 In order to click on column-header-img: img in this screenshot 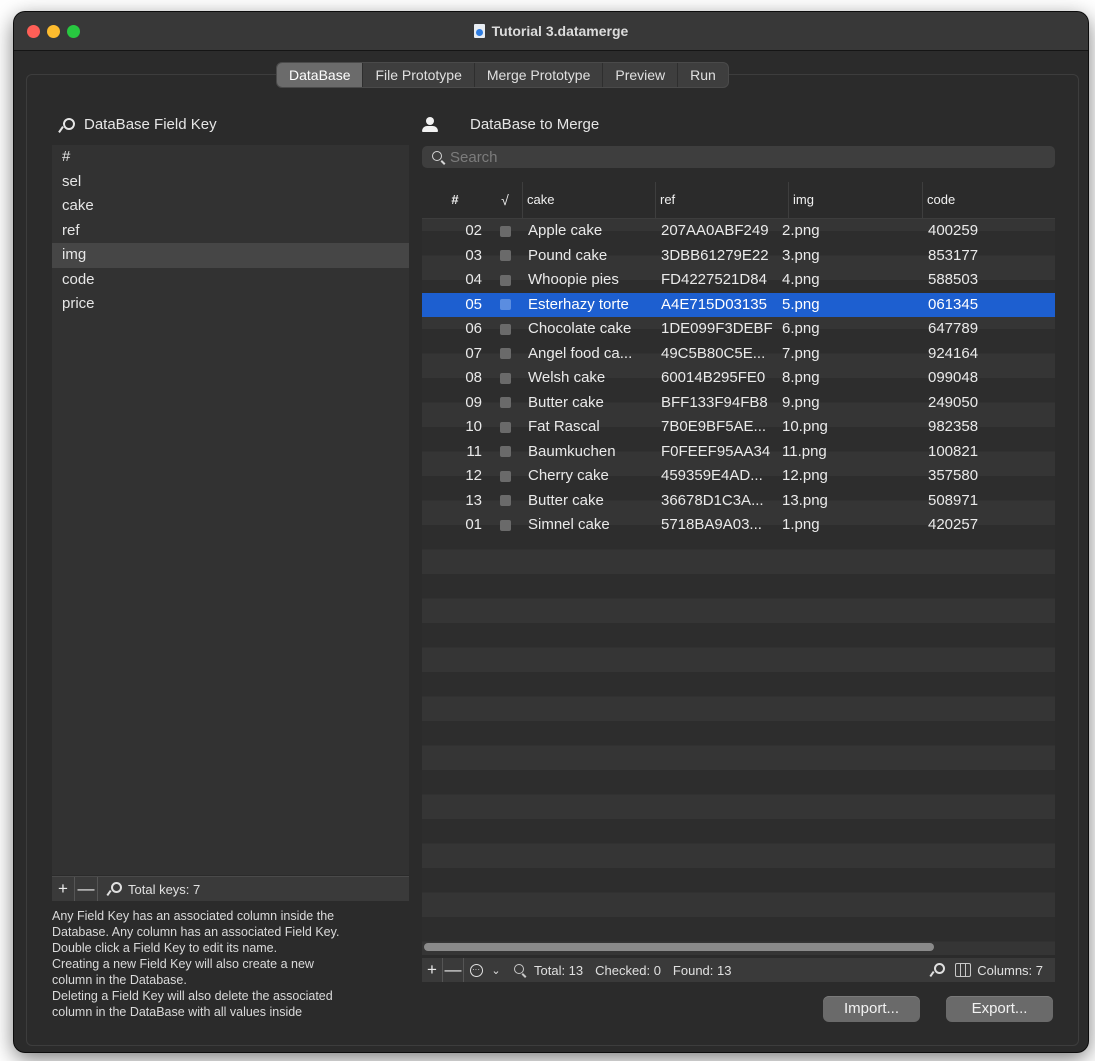, I will do `click(855, 200)`.